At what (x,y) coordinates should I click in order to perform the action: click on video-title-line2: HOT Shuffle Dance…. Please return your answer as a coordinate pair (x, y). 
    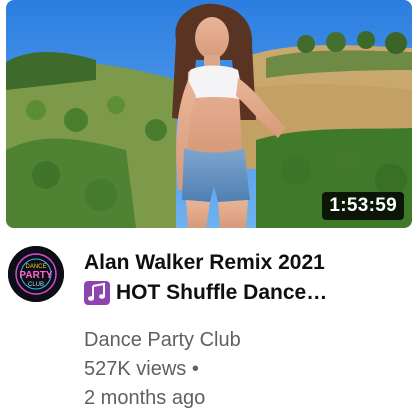
    Looking at the image, I should click on (229, 293).